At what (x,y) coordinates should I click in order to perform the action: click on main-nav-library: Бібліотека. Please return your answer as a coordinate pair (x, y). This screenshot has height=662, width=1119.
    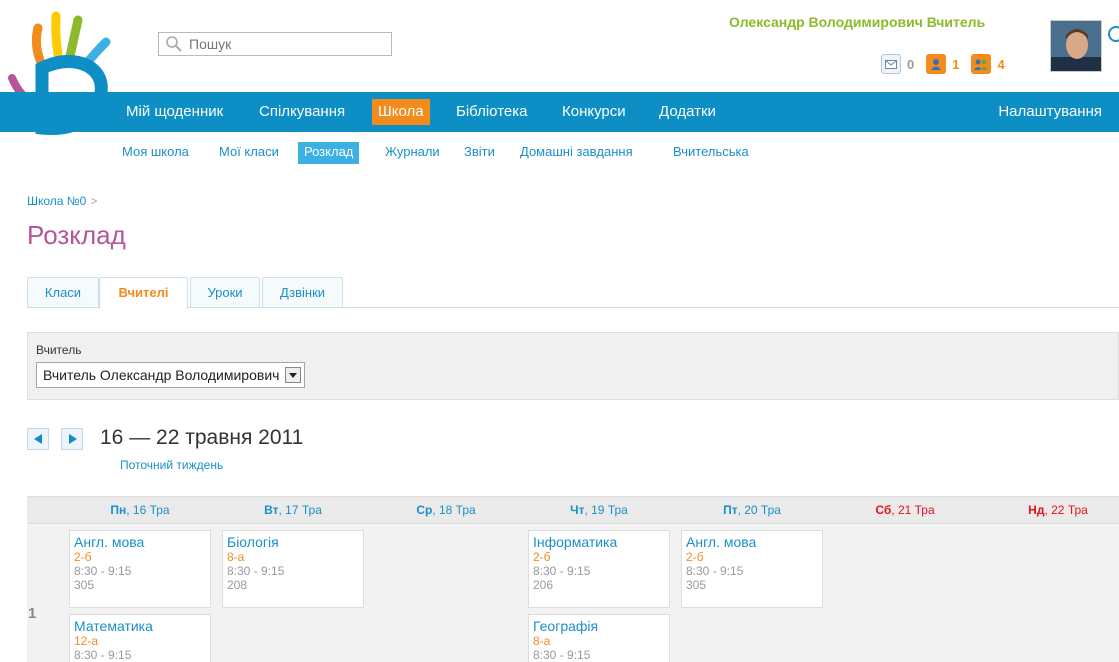
    Looking at the image, I should click on (491, 112).